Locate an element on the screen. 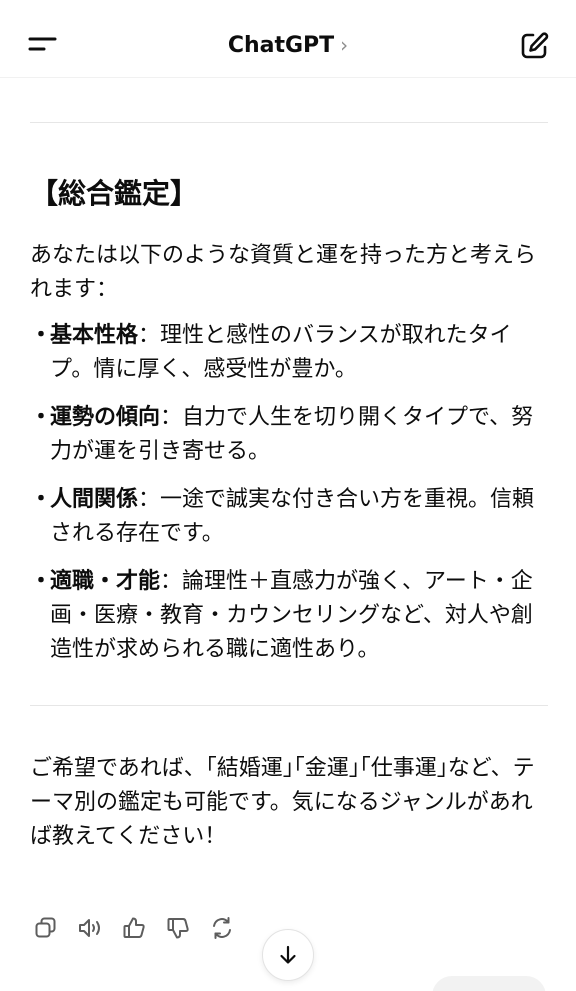 The image size is (576, 991). read-aloud-button is located at coordinates (90, 928).